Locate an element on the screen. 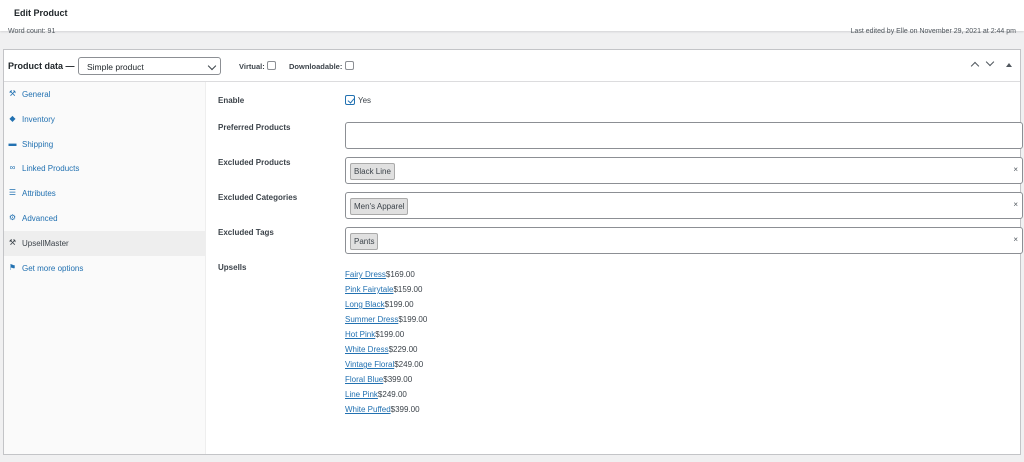 The width and height of the screenshot is (1024, 462). tab-get-more-options: ⚑ Get more options is located at coordinates (104, 268).